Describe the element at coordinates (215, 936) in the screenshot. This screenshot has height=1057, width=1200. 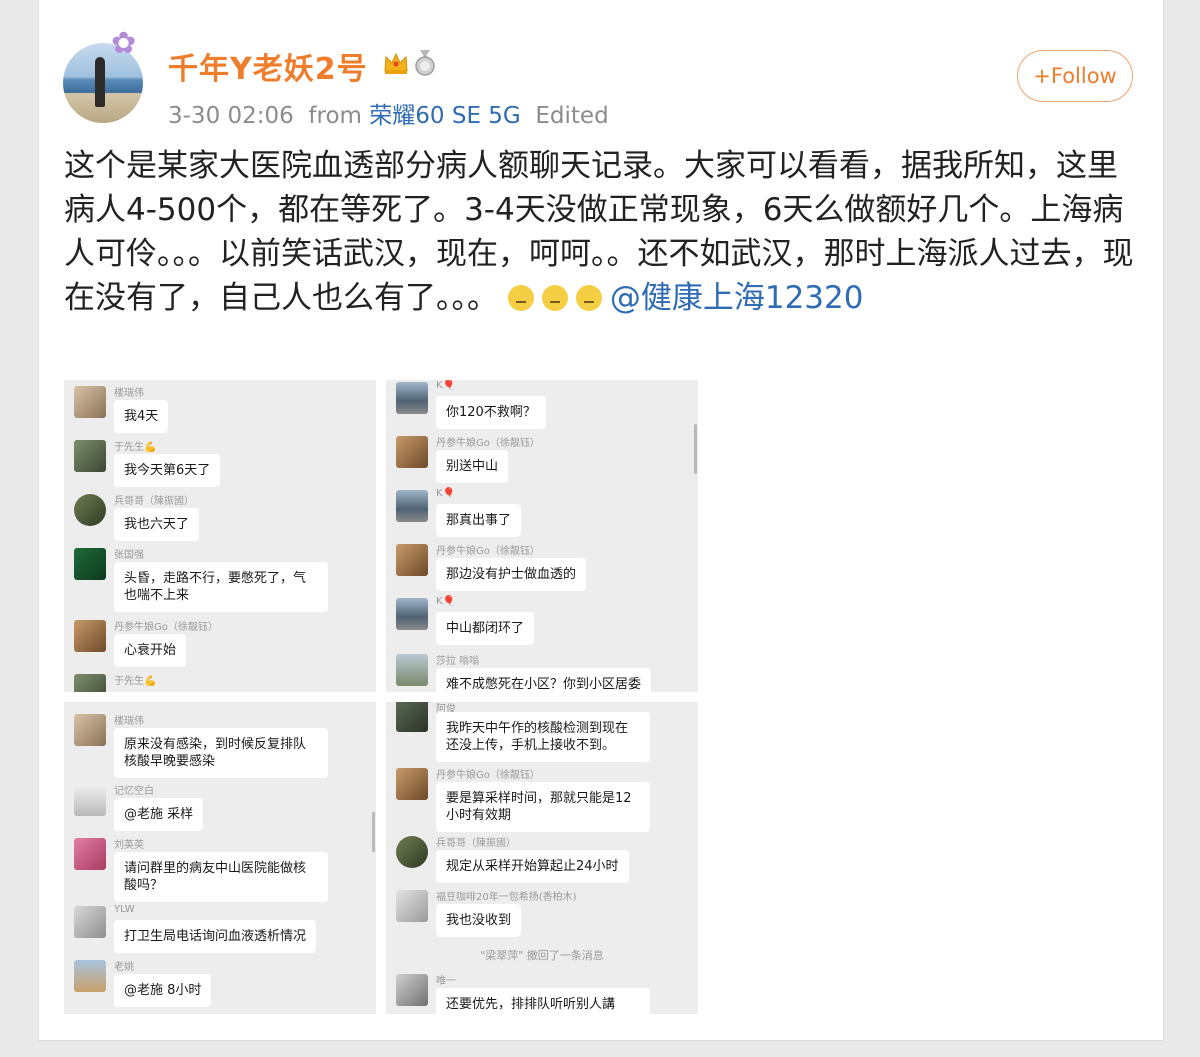
I see `chat-bubble: 打卫生局电话询问血液透析情况` at that location.